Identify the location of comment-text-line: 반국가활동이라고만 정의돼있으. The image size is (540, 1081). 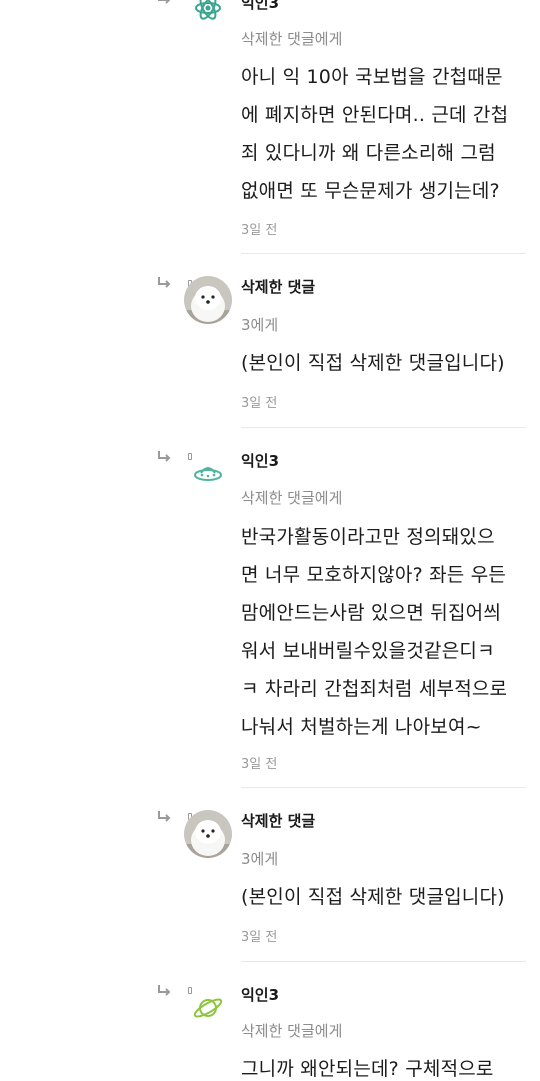
(368, 537).